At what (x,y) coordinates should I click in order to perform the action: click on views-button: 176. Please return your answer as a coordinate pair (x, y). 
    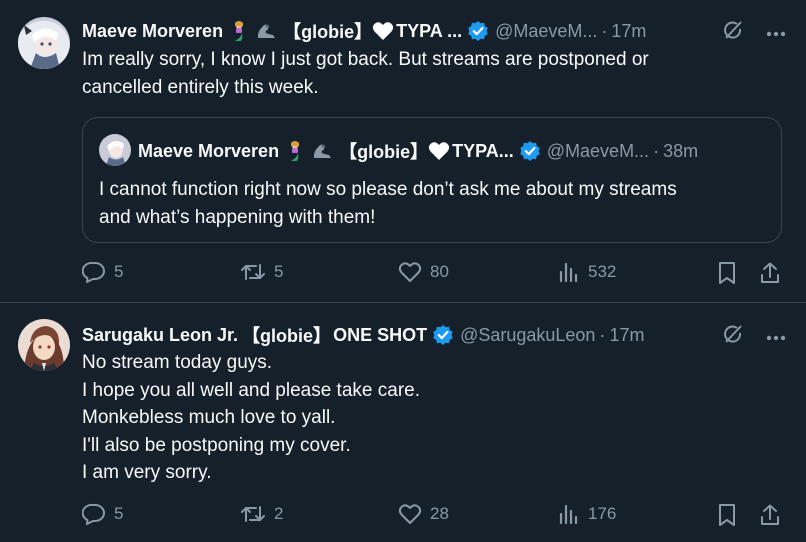
    Looking at the image, I should click on (587, 514).